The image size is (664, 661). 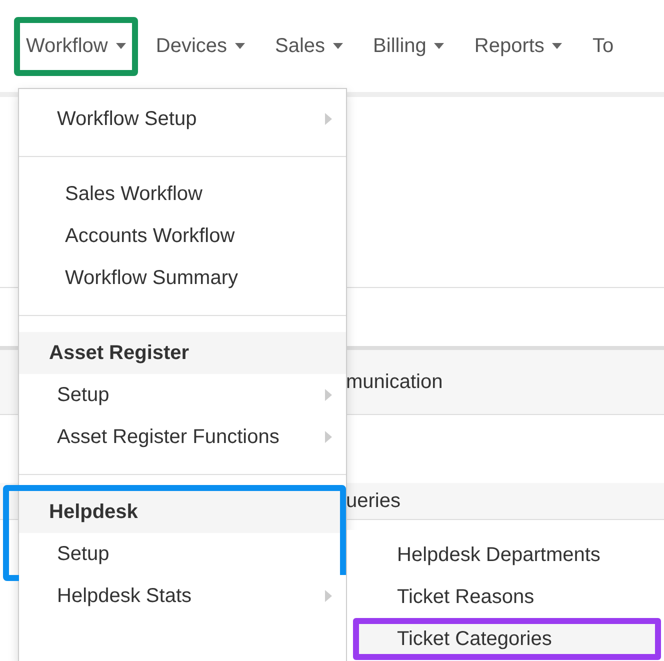 What do you see at coordinates (182, 437) in the screenshot?
I see `menu-item: Asset Register Functions` at bounding box center [182, 437].